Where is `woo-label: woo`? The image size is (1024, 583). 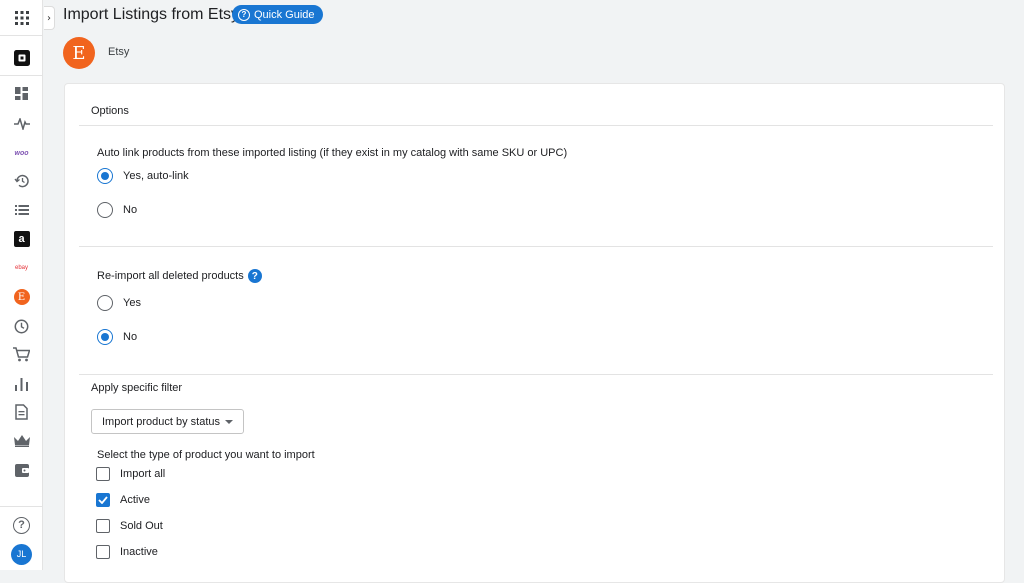 woo-label: woo is located at coordinates (21, 153).